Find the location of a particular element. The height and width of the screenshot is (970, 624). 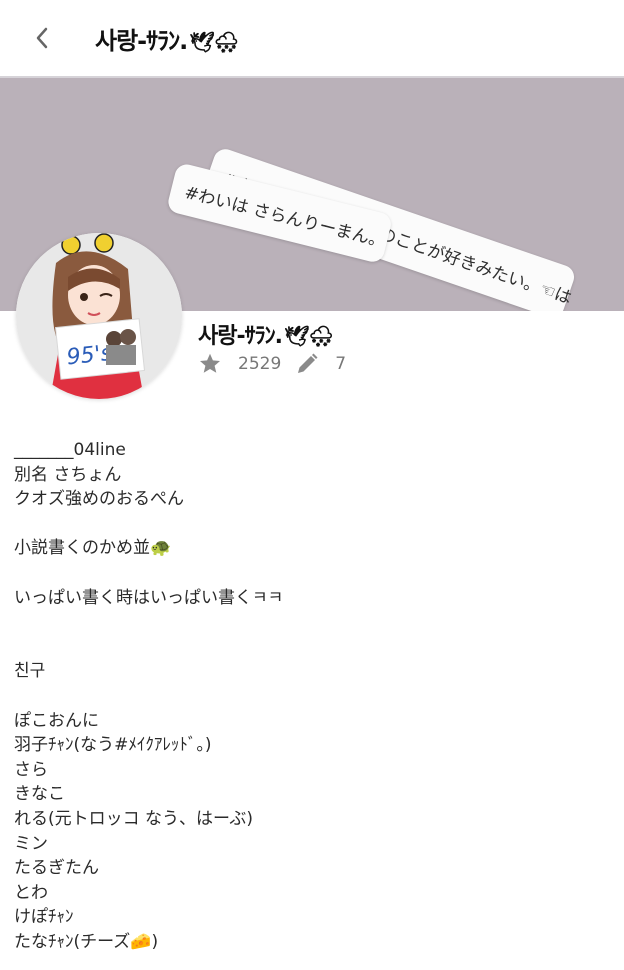

bio-line: 別名 さちょん is located at coordinates (68, 474).